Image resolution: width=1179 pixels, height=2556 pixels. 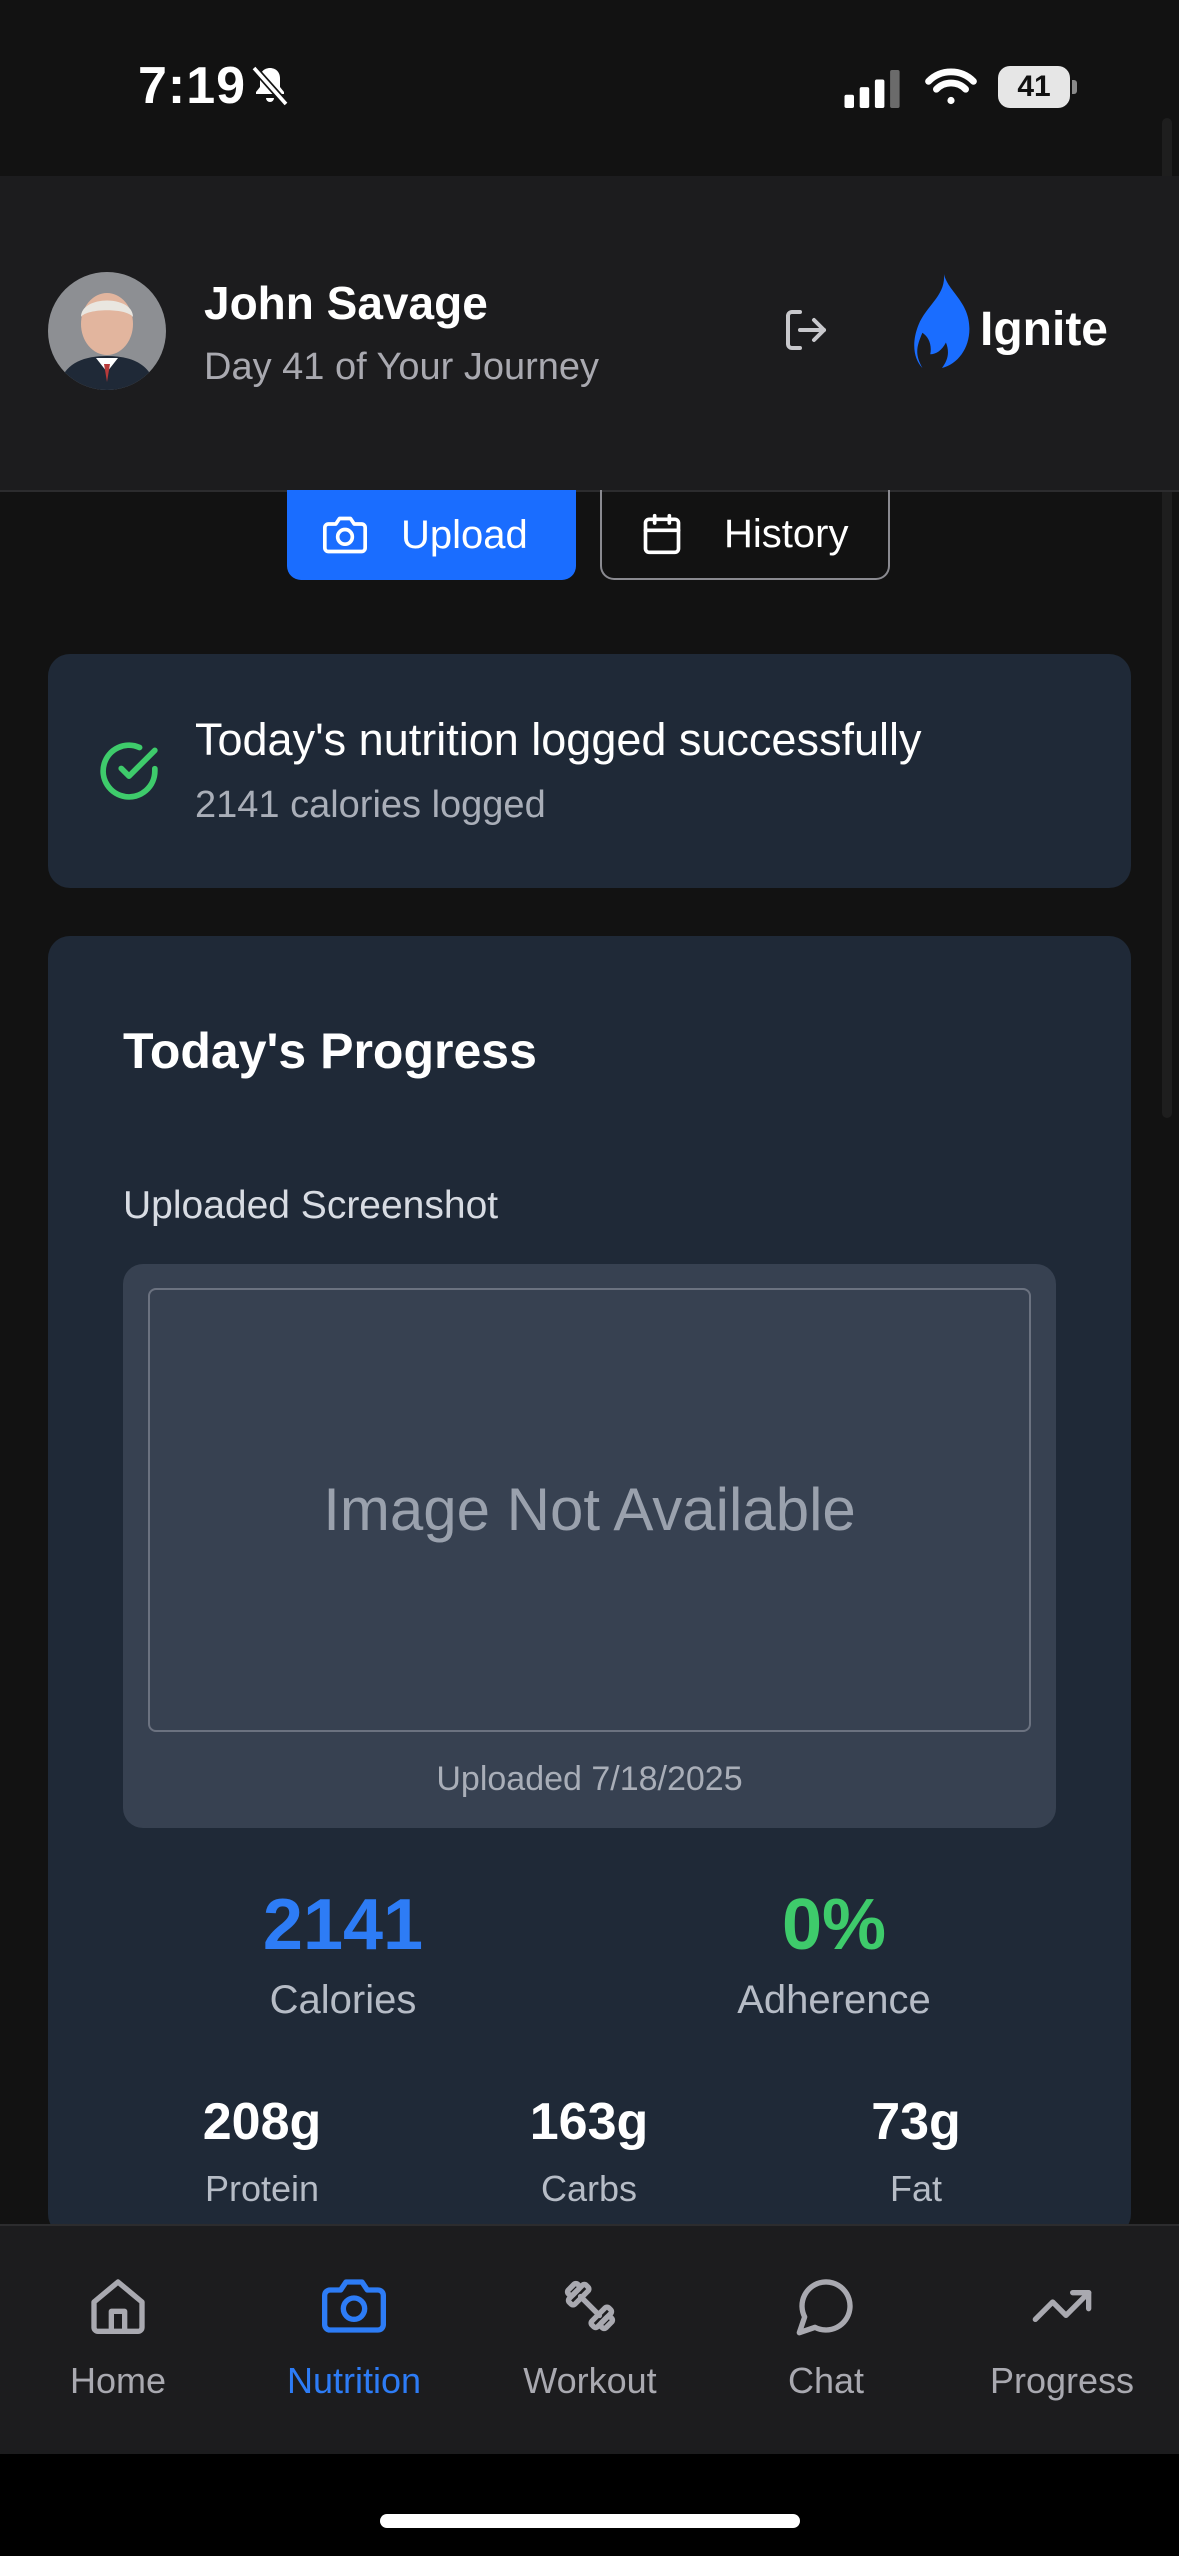 I want to click on upload-label: Upload, so click(x=464, y=534).